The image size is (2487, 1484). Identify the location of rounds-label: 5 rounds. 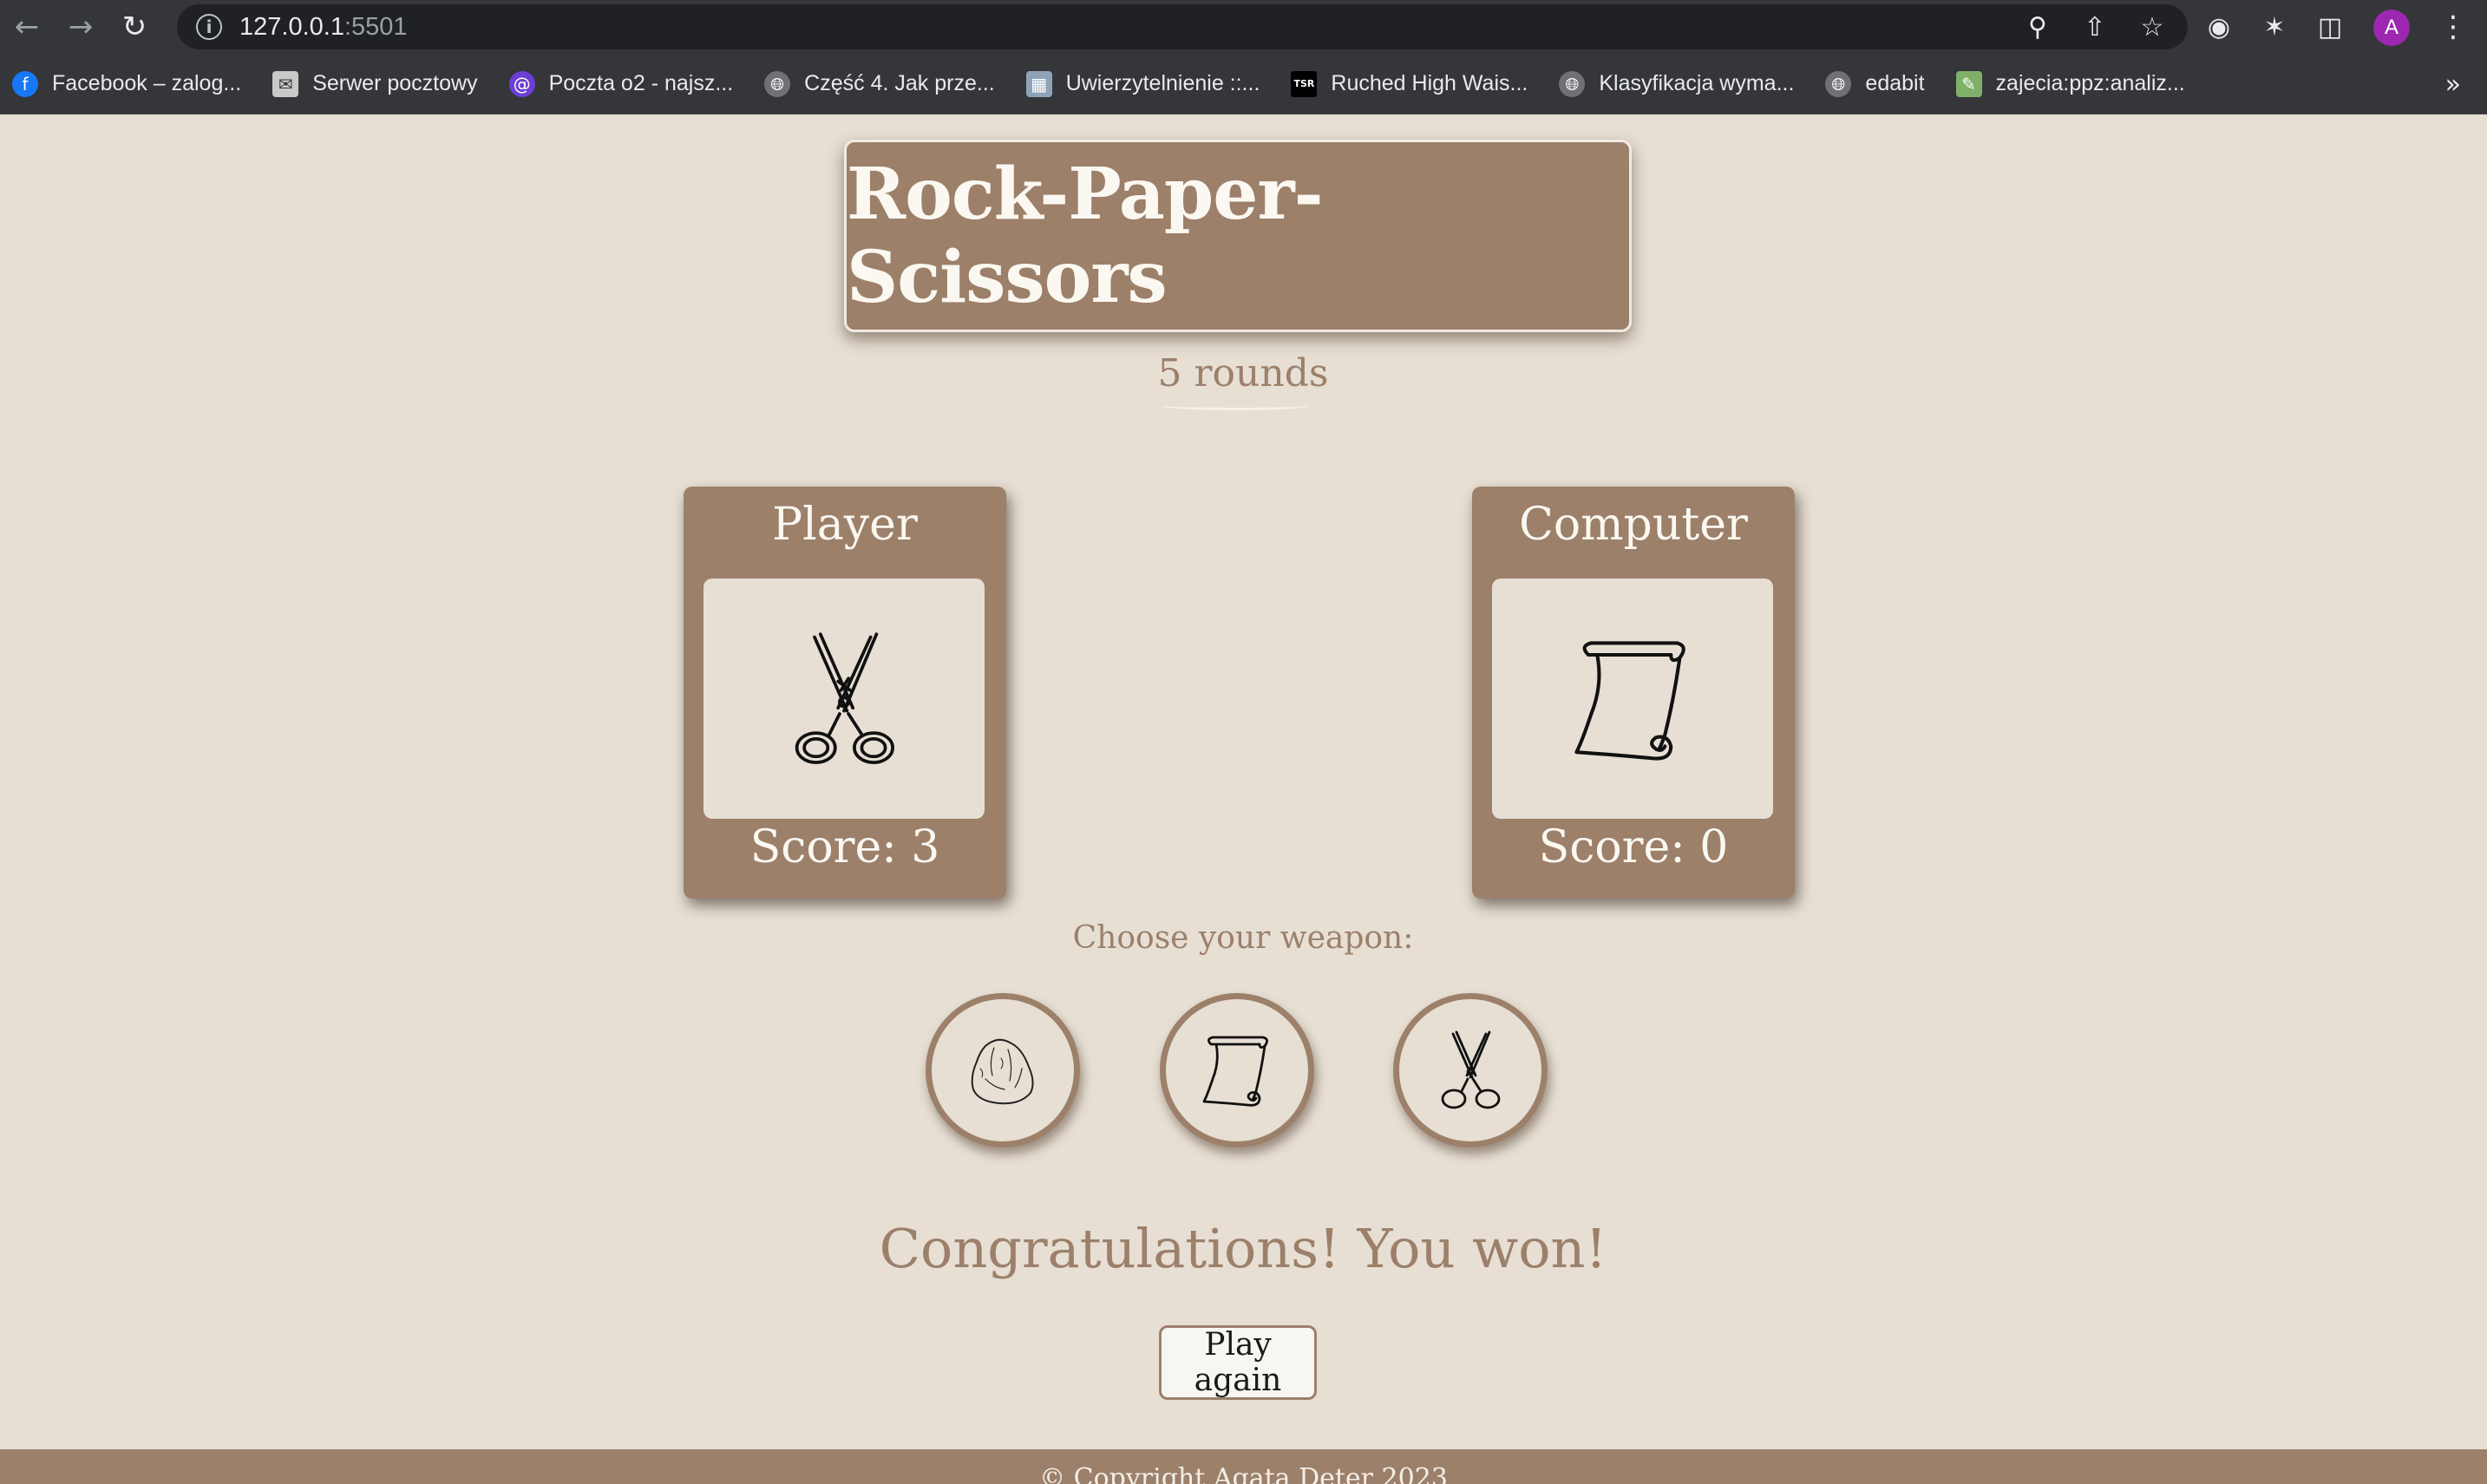
(1243, 374).